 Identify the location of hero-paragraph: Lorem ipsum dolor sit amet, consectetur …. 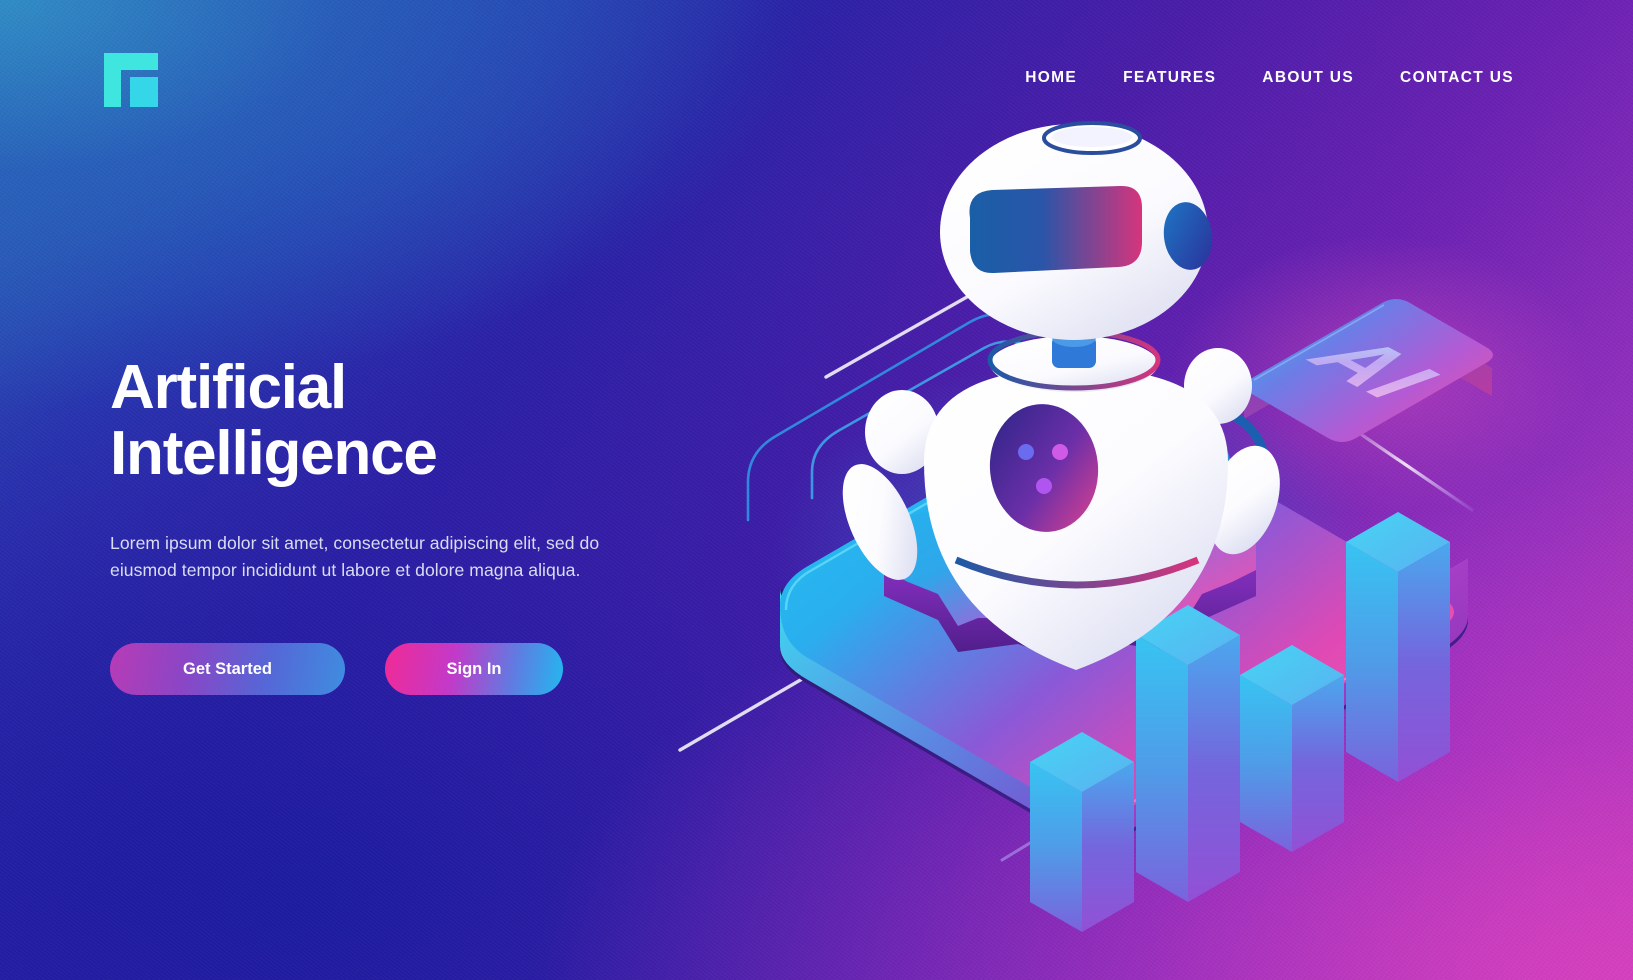
(355, 556).